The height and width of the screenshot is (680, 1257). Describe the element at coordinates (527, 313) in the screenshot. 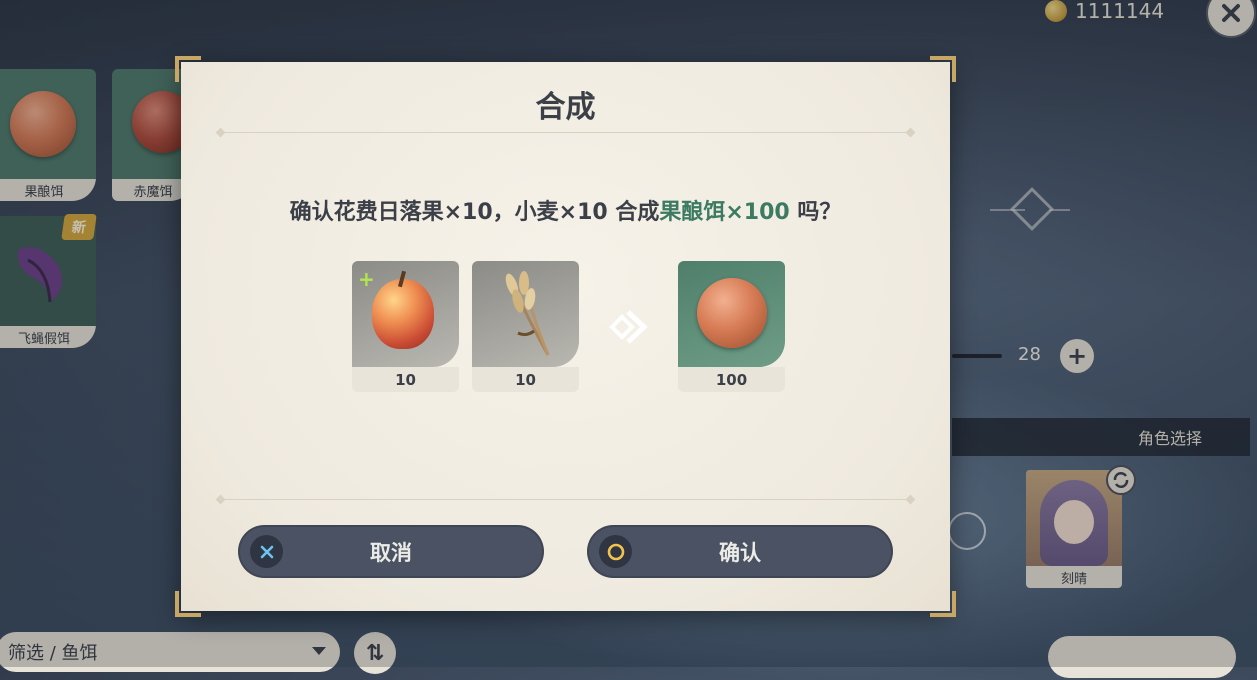

I see `wheat-icon` at that location.